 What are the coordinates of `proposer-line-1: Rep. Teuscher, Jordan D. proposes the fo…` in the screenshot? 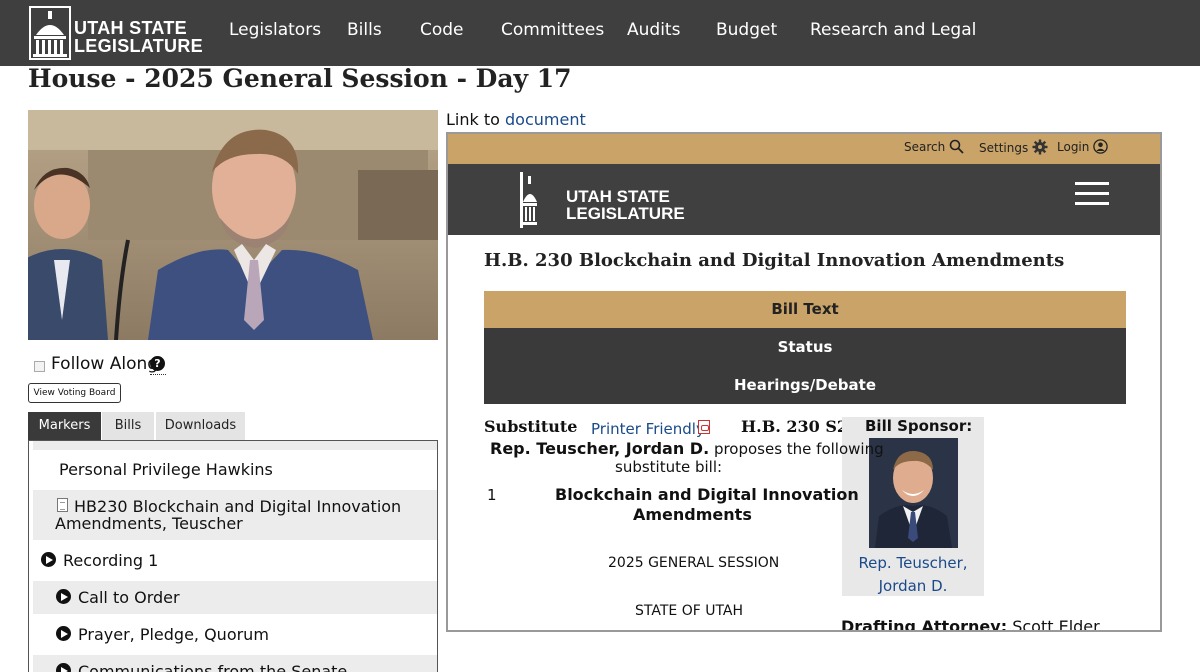 It's located at (687, 449).